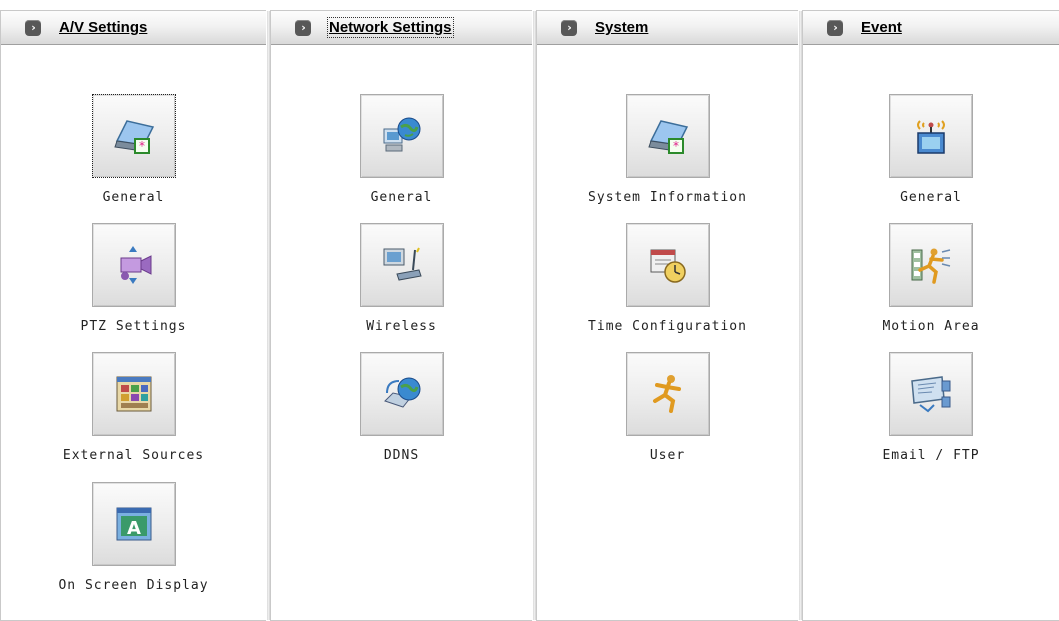 Image resolution: width=1059 pixels, height=621 pixels. What do you see at coordinates (667, 265) in the screenshot?
I see `clock-icon` at bounding box center [667, 265].